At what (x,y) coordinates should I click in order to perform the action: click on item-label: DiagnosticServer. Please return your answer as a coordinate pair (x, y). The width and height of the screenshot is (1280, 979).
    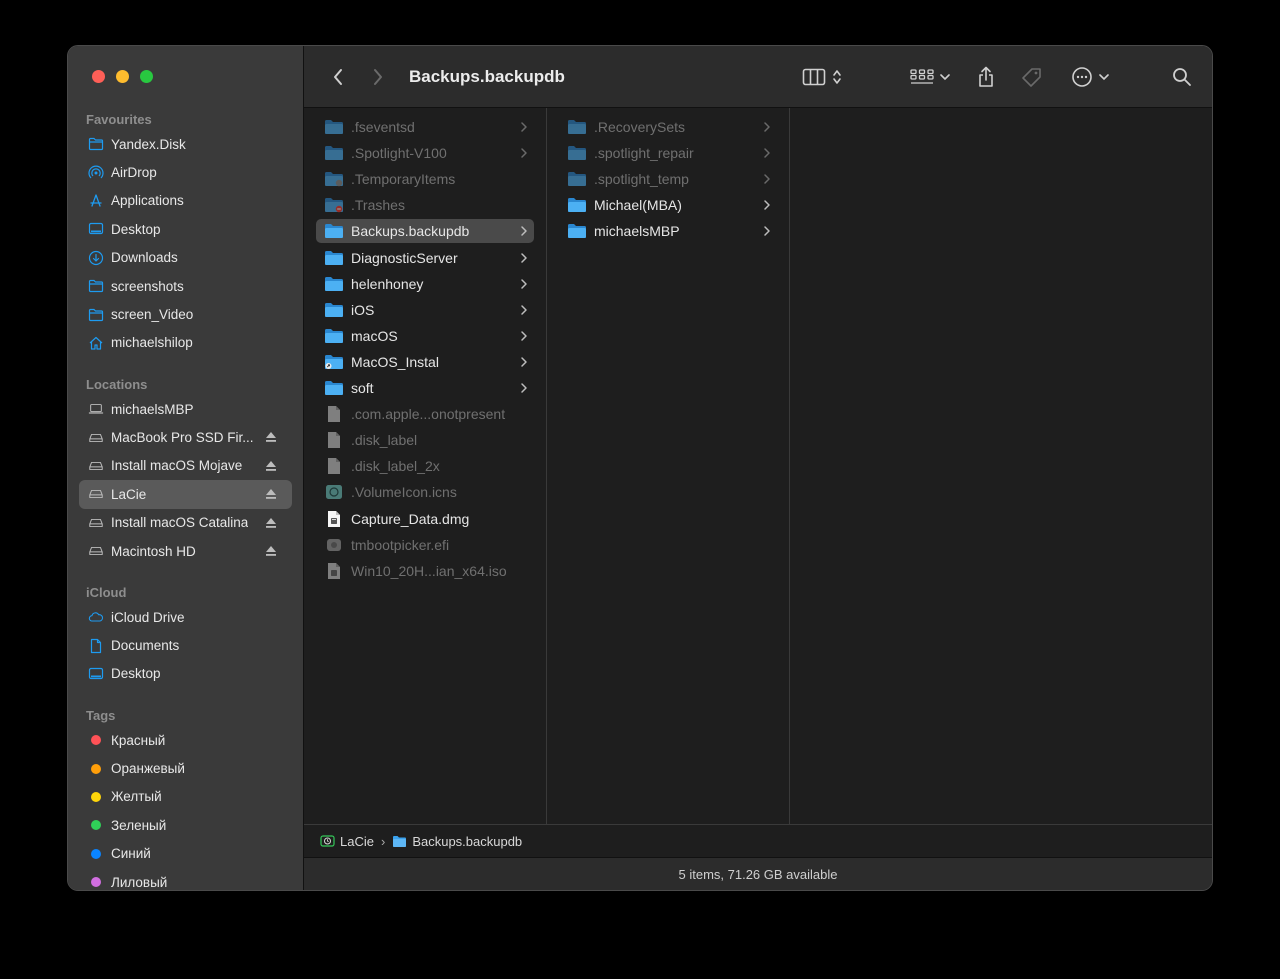
    Looking at the image, I should click on (404, 257).